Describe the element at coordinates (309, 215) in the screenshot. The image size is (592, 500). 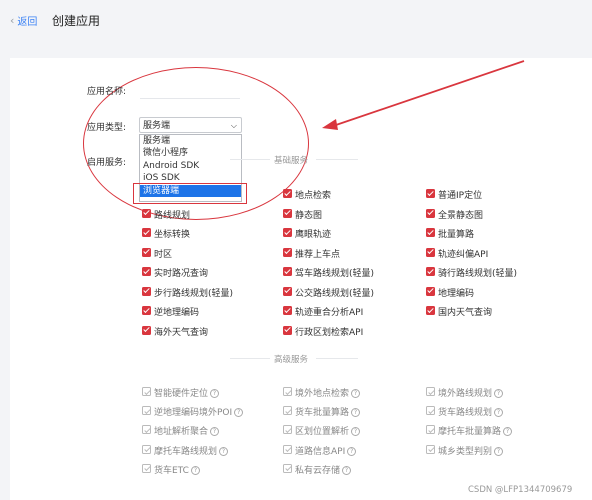
I see `service-label: 静态图` at that location.